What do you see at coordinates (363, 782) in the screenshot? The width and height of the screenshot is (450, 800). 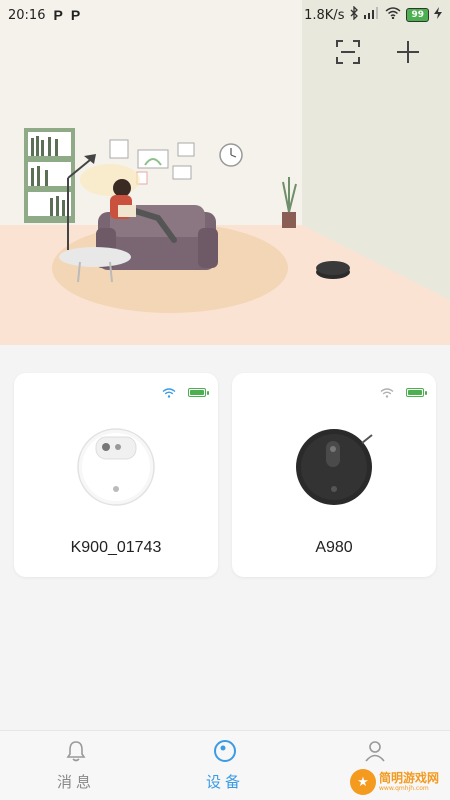 I see `watermark-logo-icon: ★` at bounding box center [363, 782].